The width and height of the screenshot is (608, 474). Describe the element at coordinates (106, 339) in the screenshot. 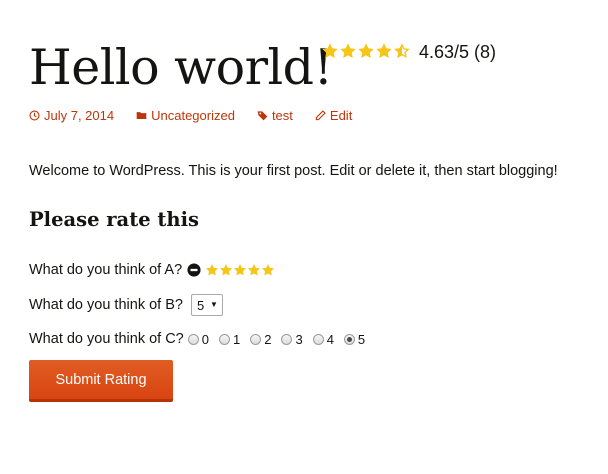

I see `question-c-label: What do you think of C?` at that location.